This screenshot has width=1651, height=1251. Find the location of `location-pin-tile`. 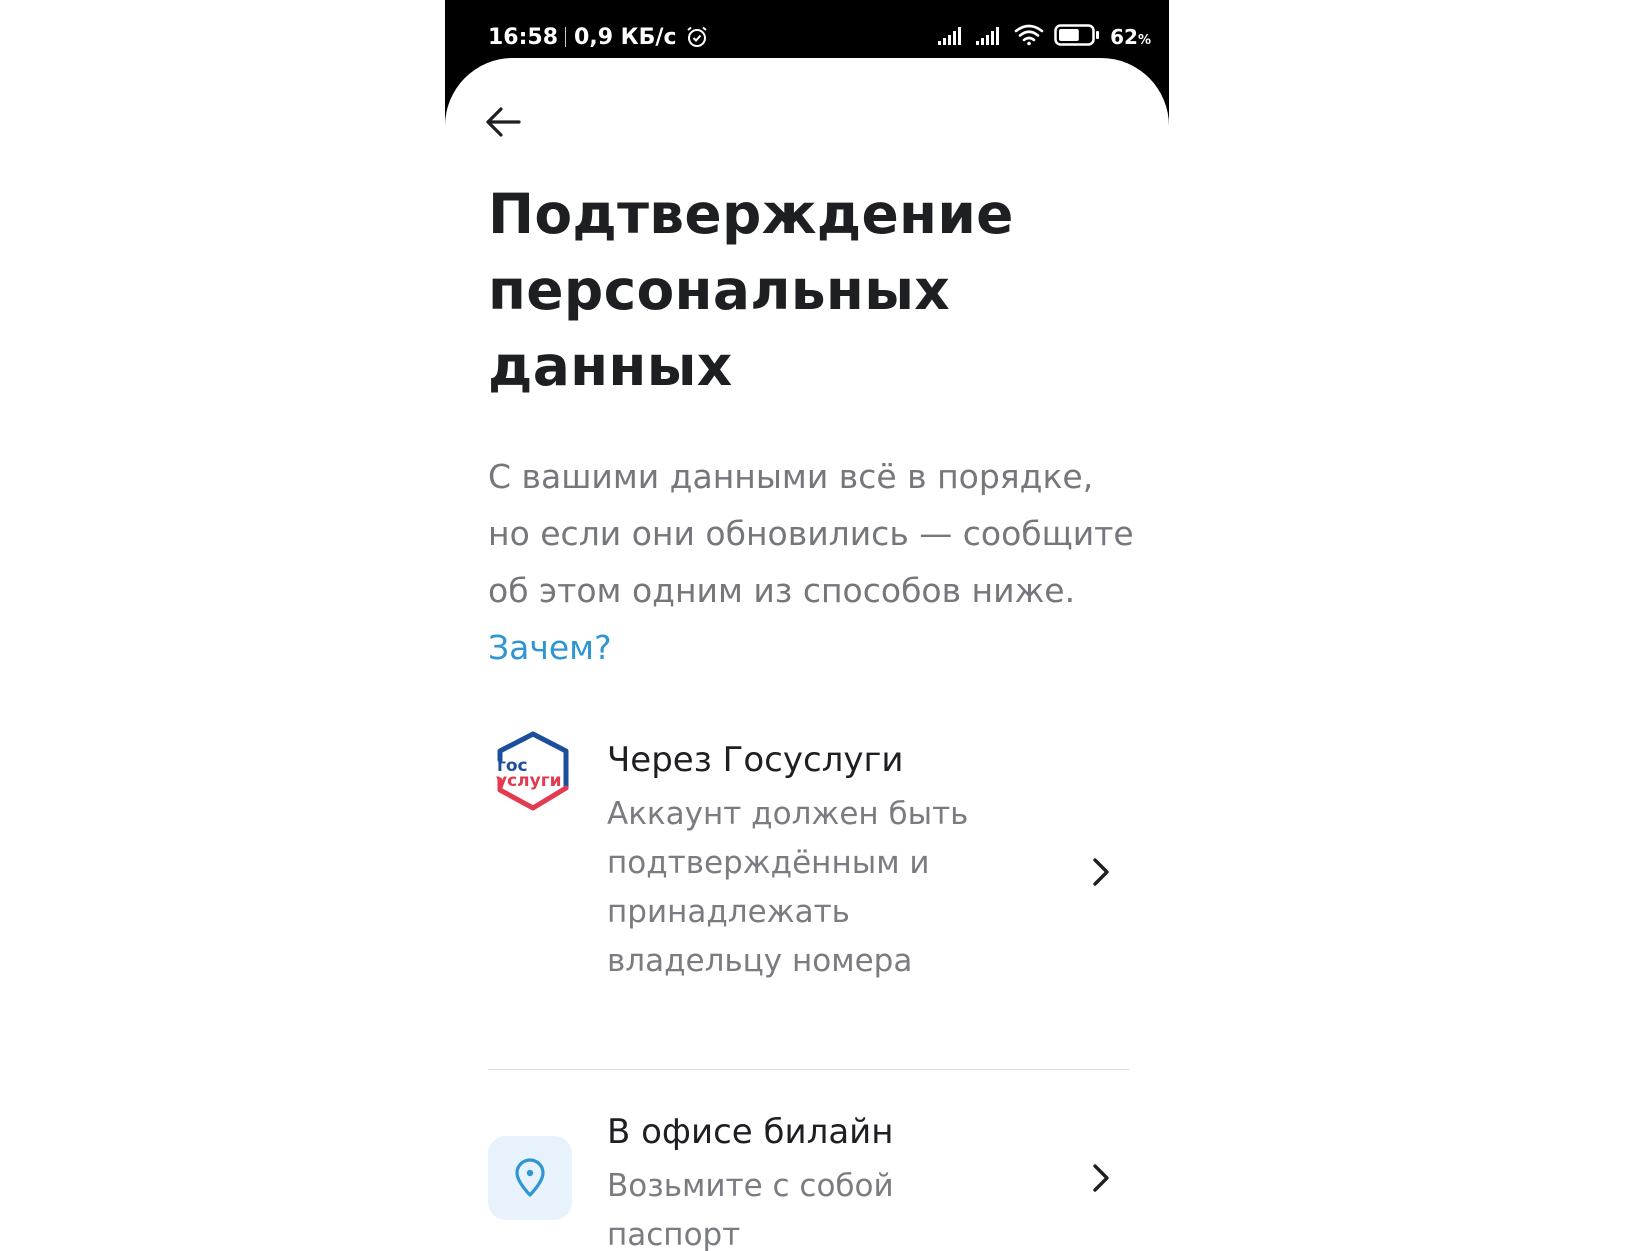

location-pin-tile is located at coordinates (530, 1178).